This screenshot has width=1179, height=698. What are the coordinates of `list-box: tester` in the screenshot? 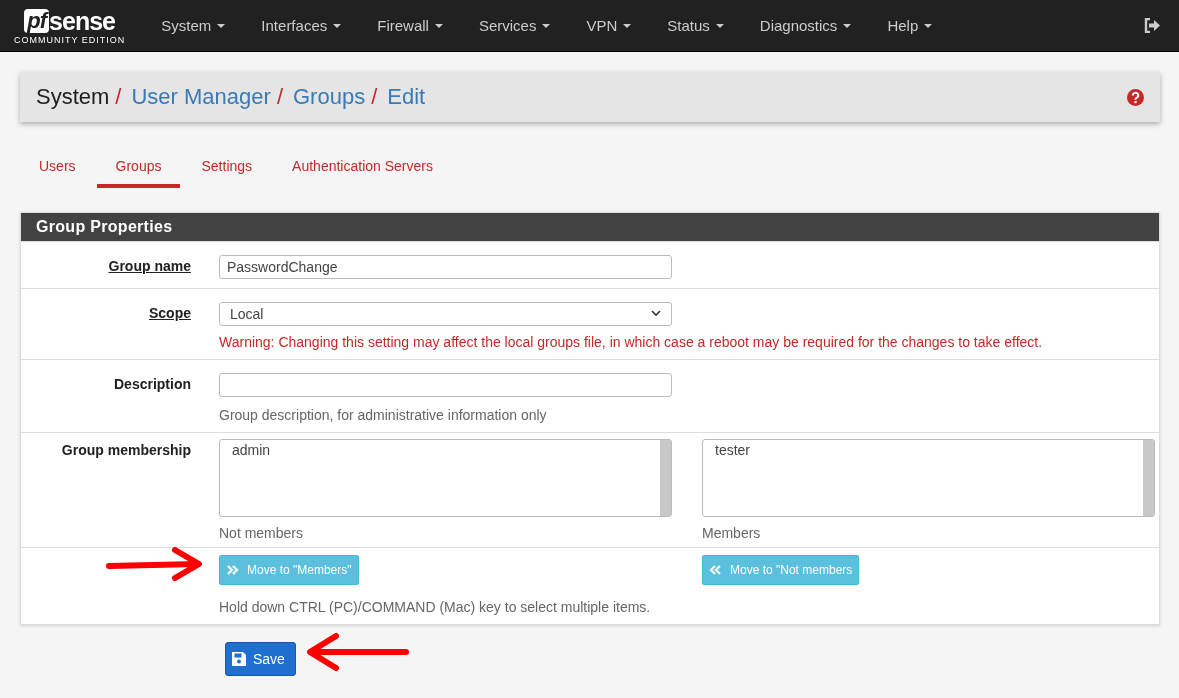 It's located at (928, 478).